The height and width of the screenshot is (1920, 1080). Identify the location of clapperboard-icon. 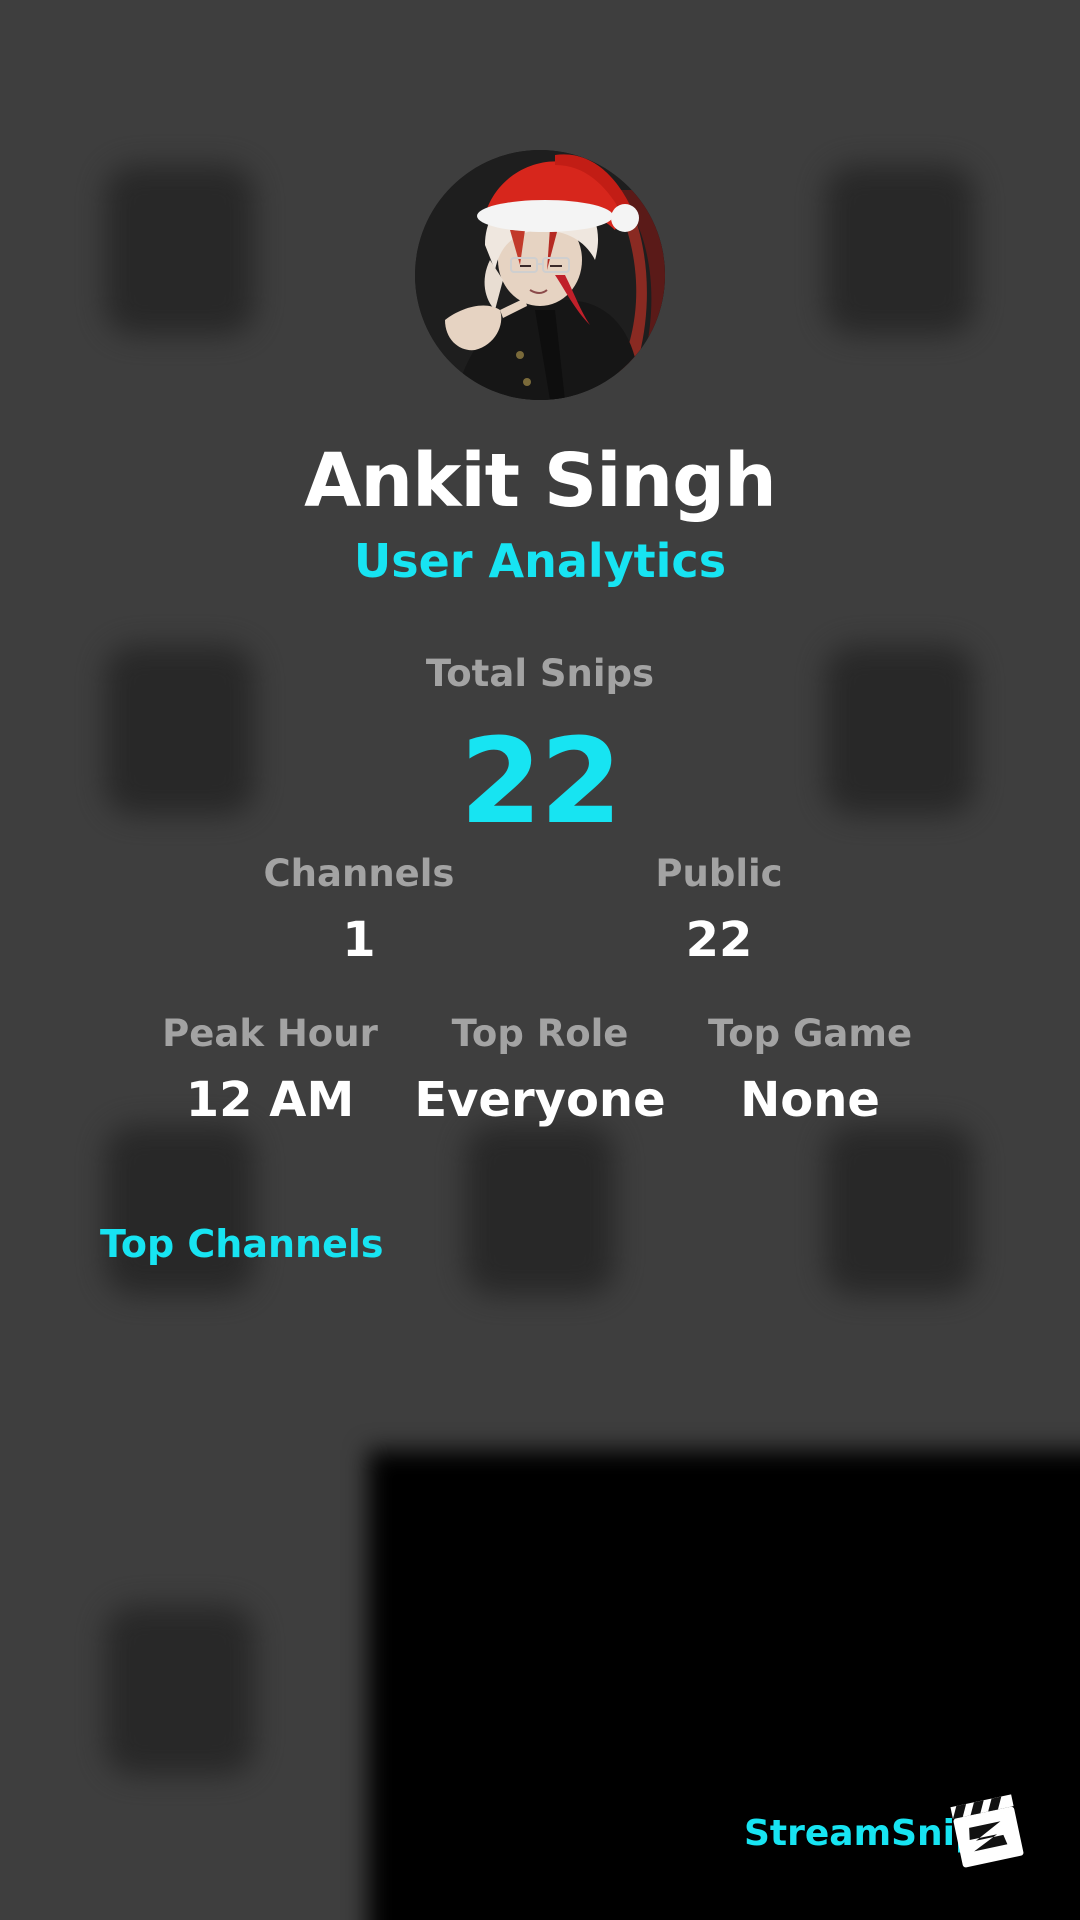
(988, 1830).